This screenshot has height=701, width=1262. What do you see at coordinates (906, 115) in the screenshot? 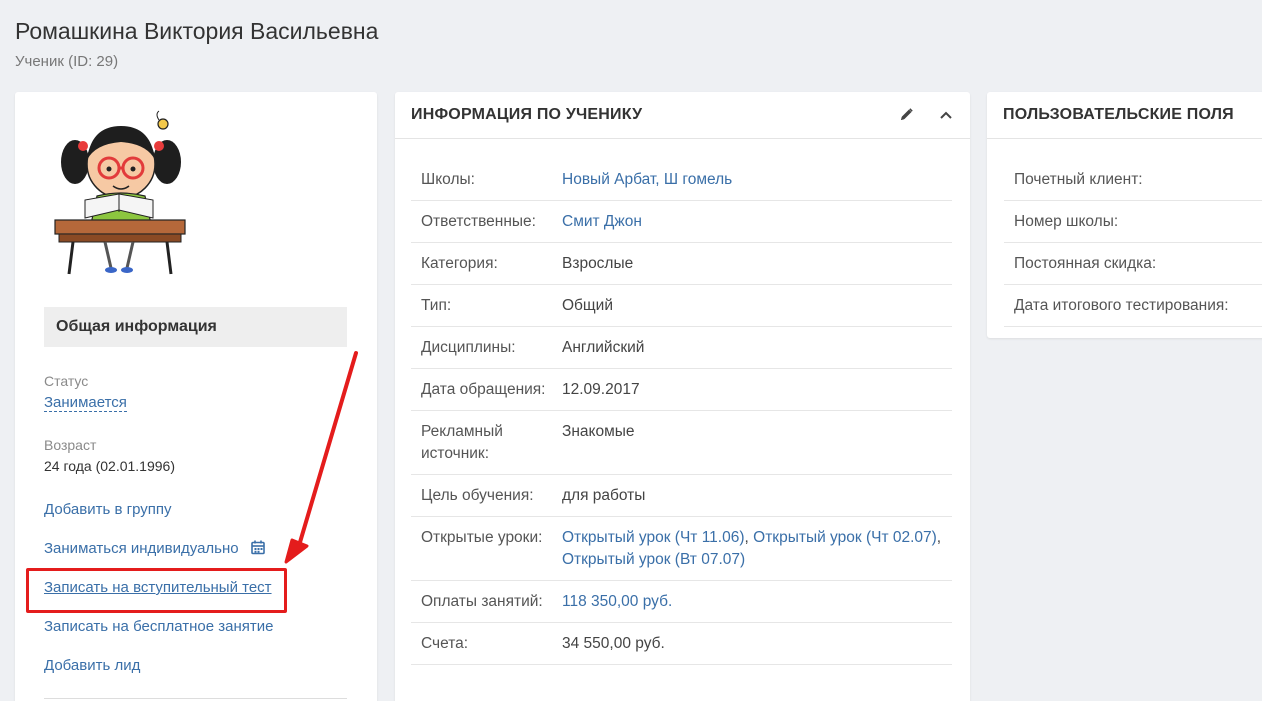
I see `pencil-icon` at bounding box center [906, 115].